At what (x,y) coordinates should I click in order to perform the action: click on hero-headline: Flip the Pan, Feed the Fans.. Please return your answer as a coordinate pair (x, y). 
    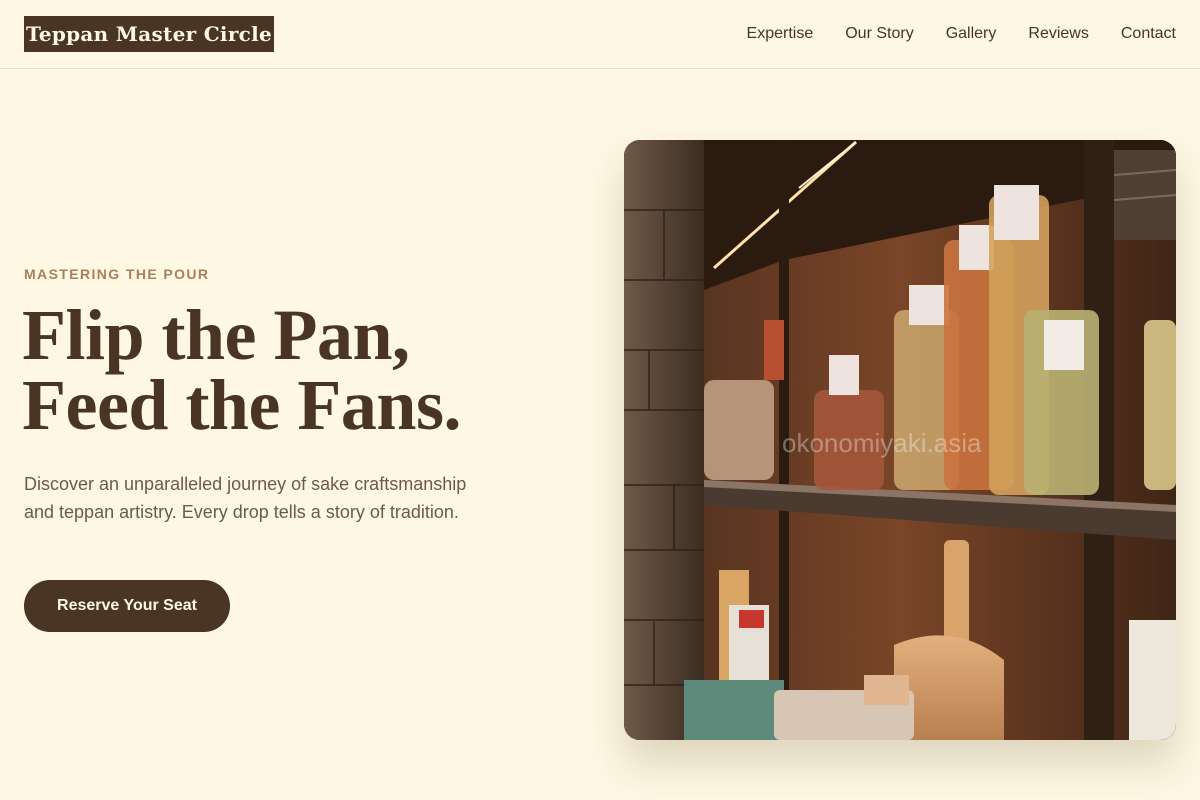
    Looking at the image, I should click on (292, 370).